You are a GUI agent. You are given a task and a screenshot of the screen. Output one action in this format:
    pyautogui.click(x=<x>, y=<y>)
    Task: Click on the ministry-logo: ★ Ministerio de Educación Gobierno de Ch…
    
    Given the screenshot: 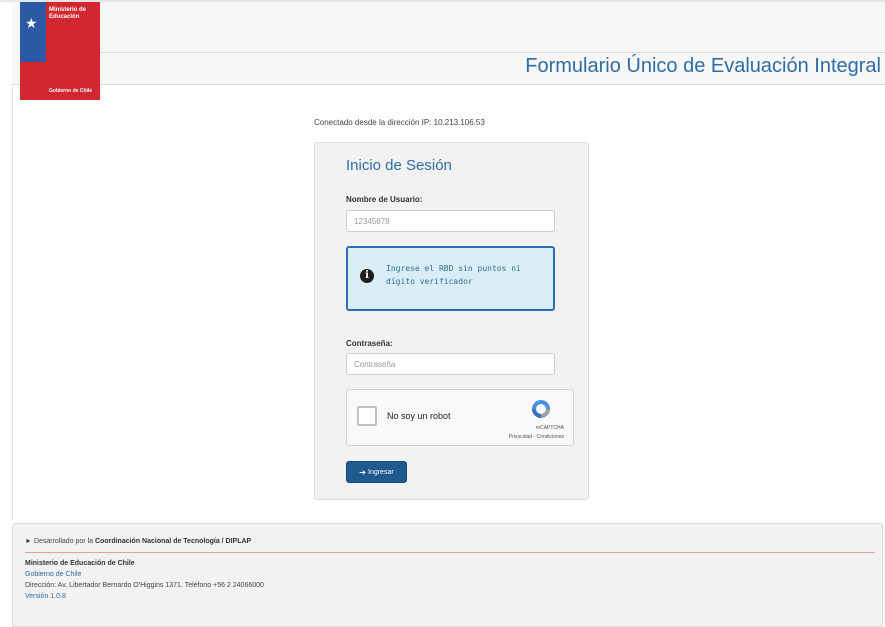 What is the action you would take?
    pyautogui.click(x=60, y=51)
    